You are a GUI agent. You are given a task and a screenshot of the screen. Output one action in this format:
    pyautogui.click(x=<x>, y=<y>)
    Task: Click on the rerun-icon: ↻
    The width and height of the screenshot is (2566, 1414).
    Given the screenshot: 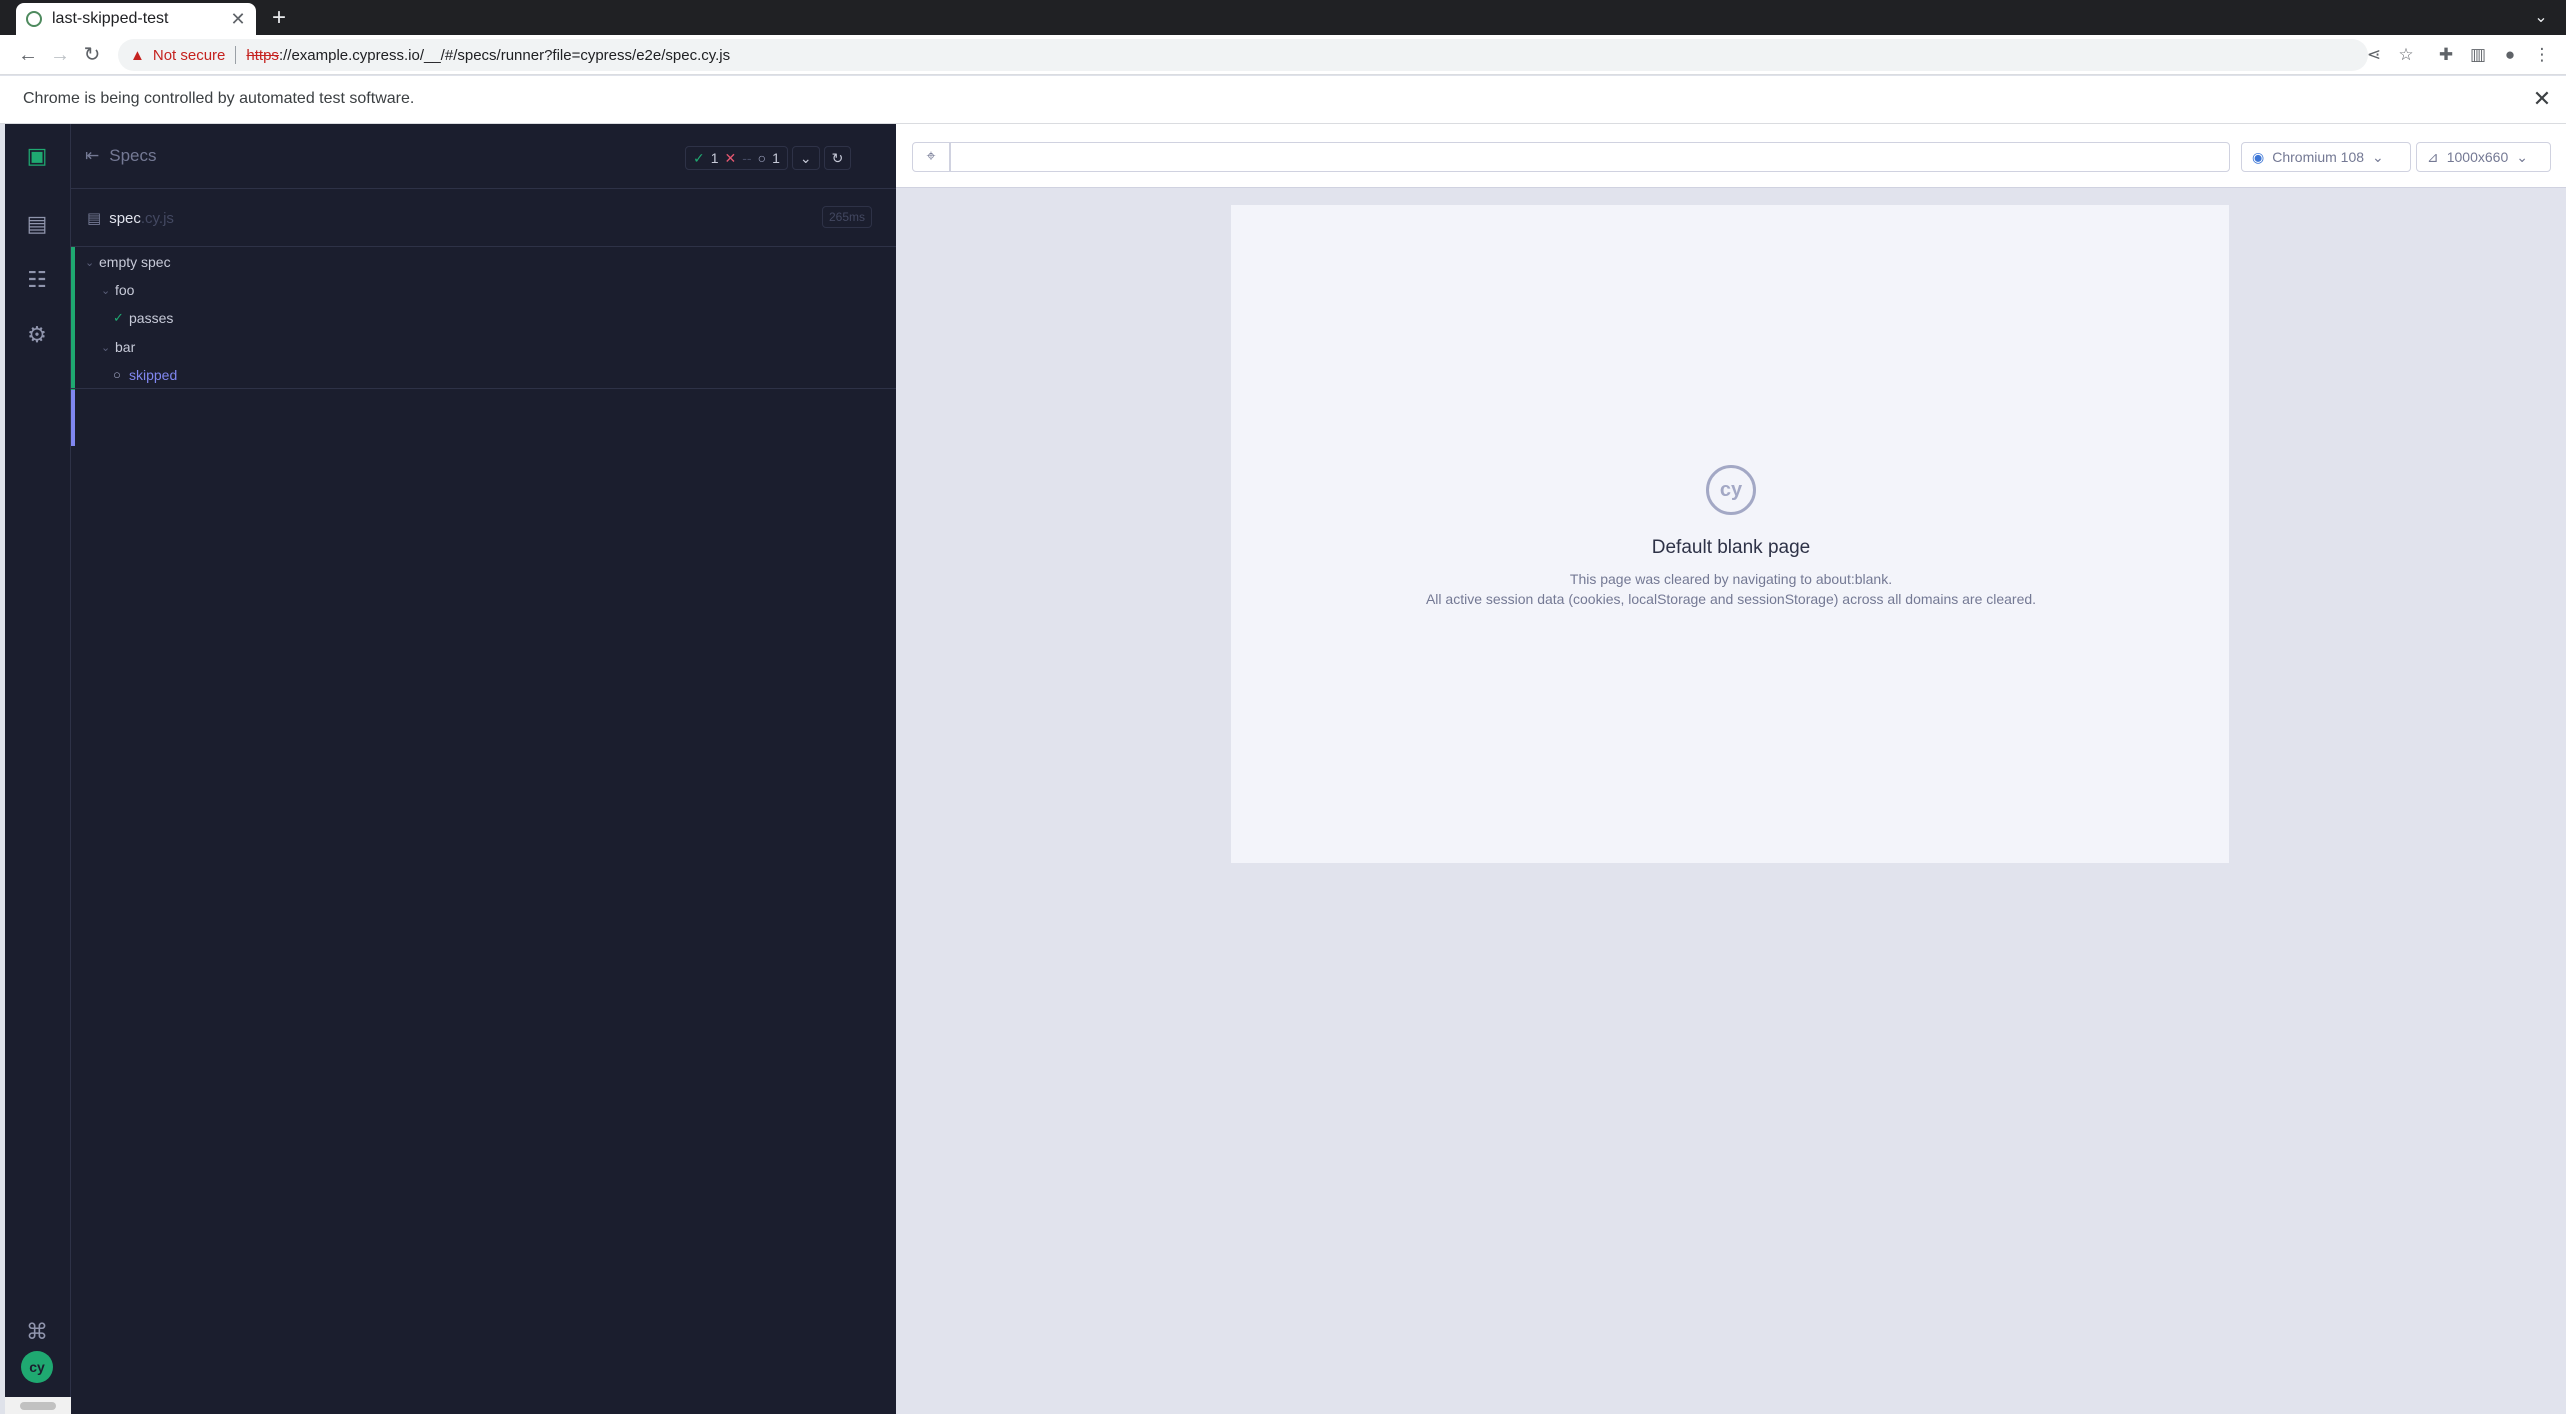 What is the action you would take?
    pyautogui.click(x=837, y=157)
    